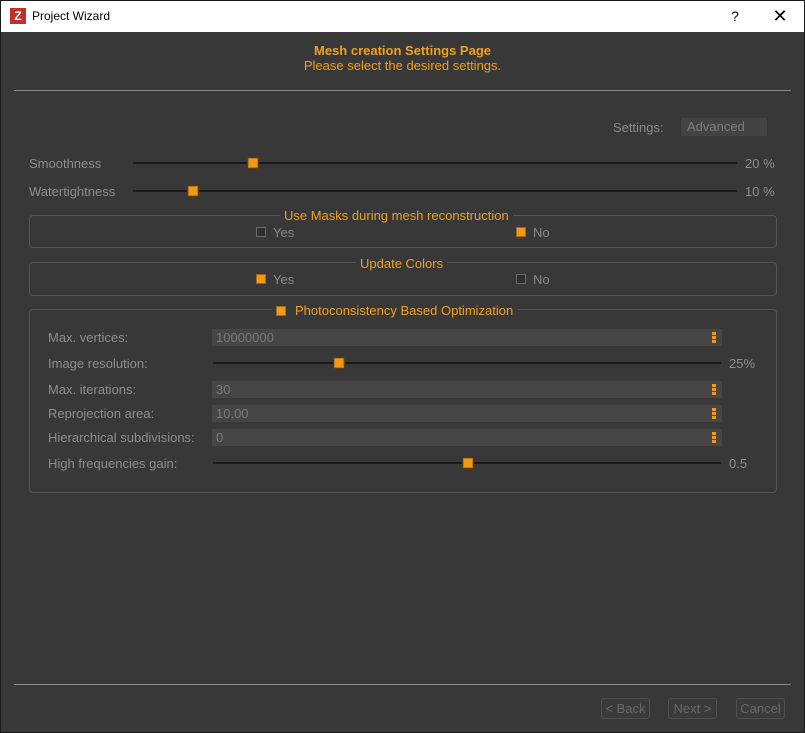  I want to click on help-button: ?, so click(735, 16).